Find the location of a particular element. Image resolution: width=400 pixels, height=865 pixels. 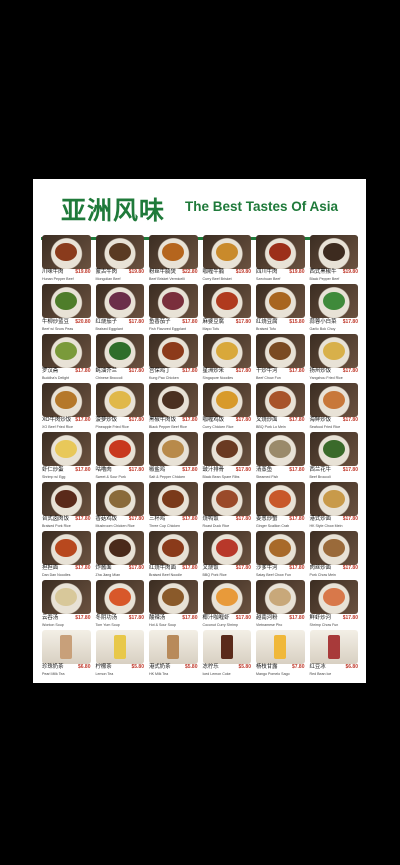

dish-item: 鱼香茄子 $17.80 Fish Flavored Eggplant is located at coordinates (173, 307).